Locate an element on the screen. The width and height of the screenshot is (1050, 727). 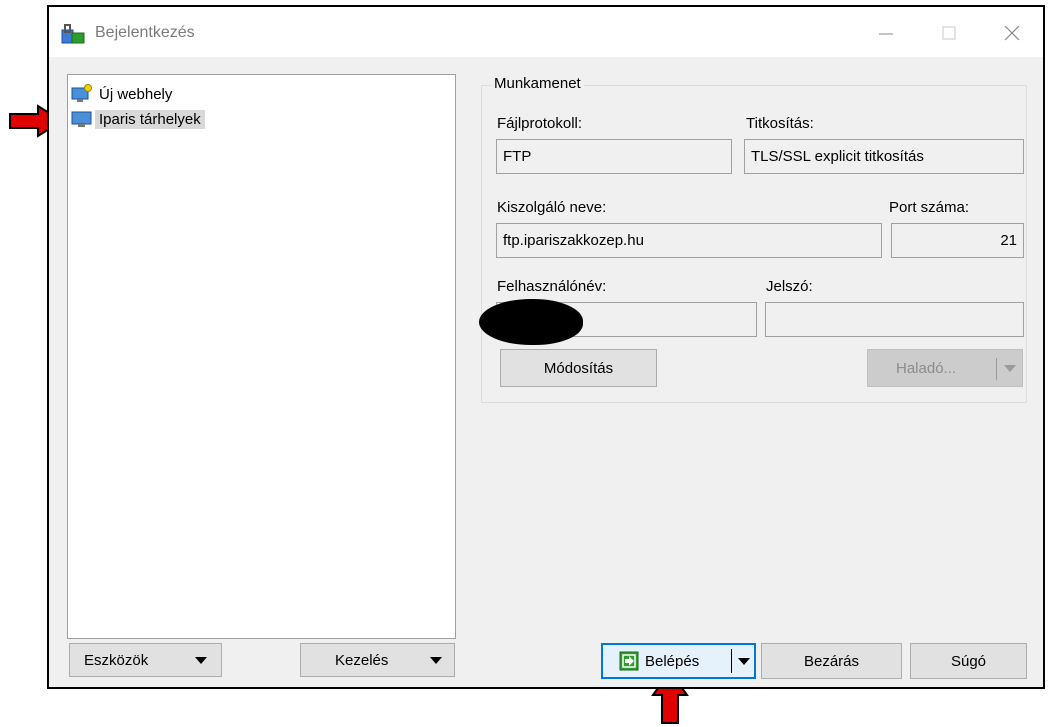
manage-dropdown-button: Kezelés is located at coordinates (377, 660).